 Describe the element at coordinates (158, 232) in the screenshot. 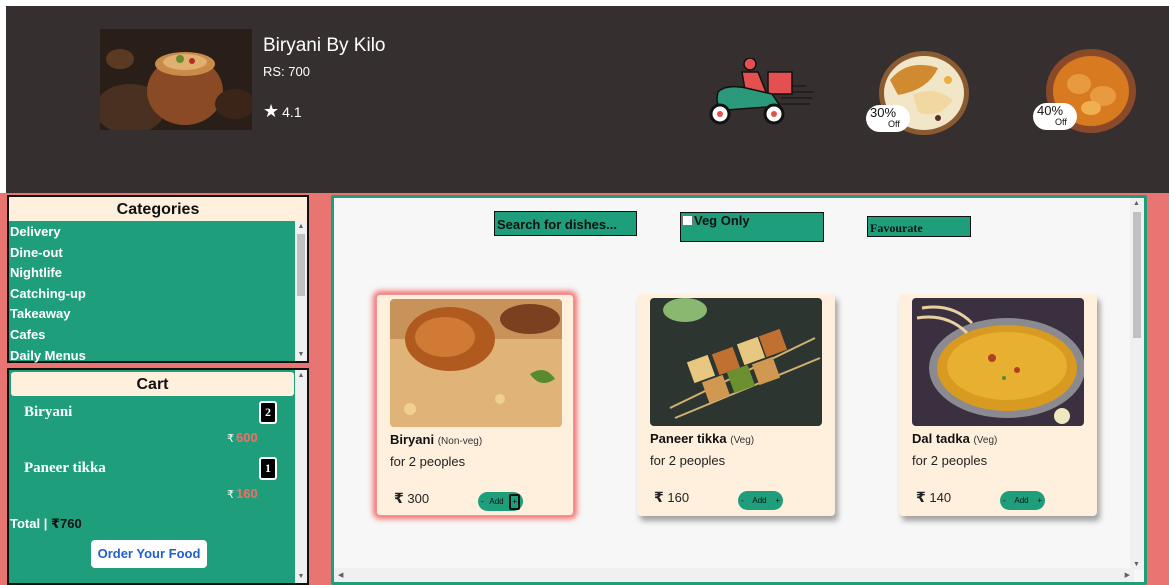

I see `category-item-delivery: Delivery` at that location.